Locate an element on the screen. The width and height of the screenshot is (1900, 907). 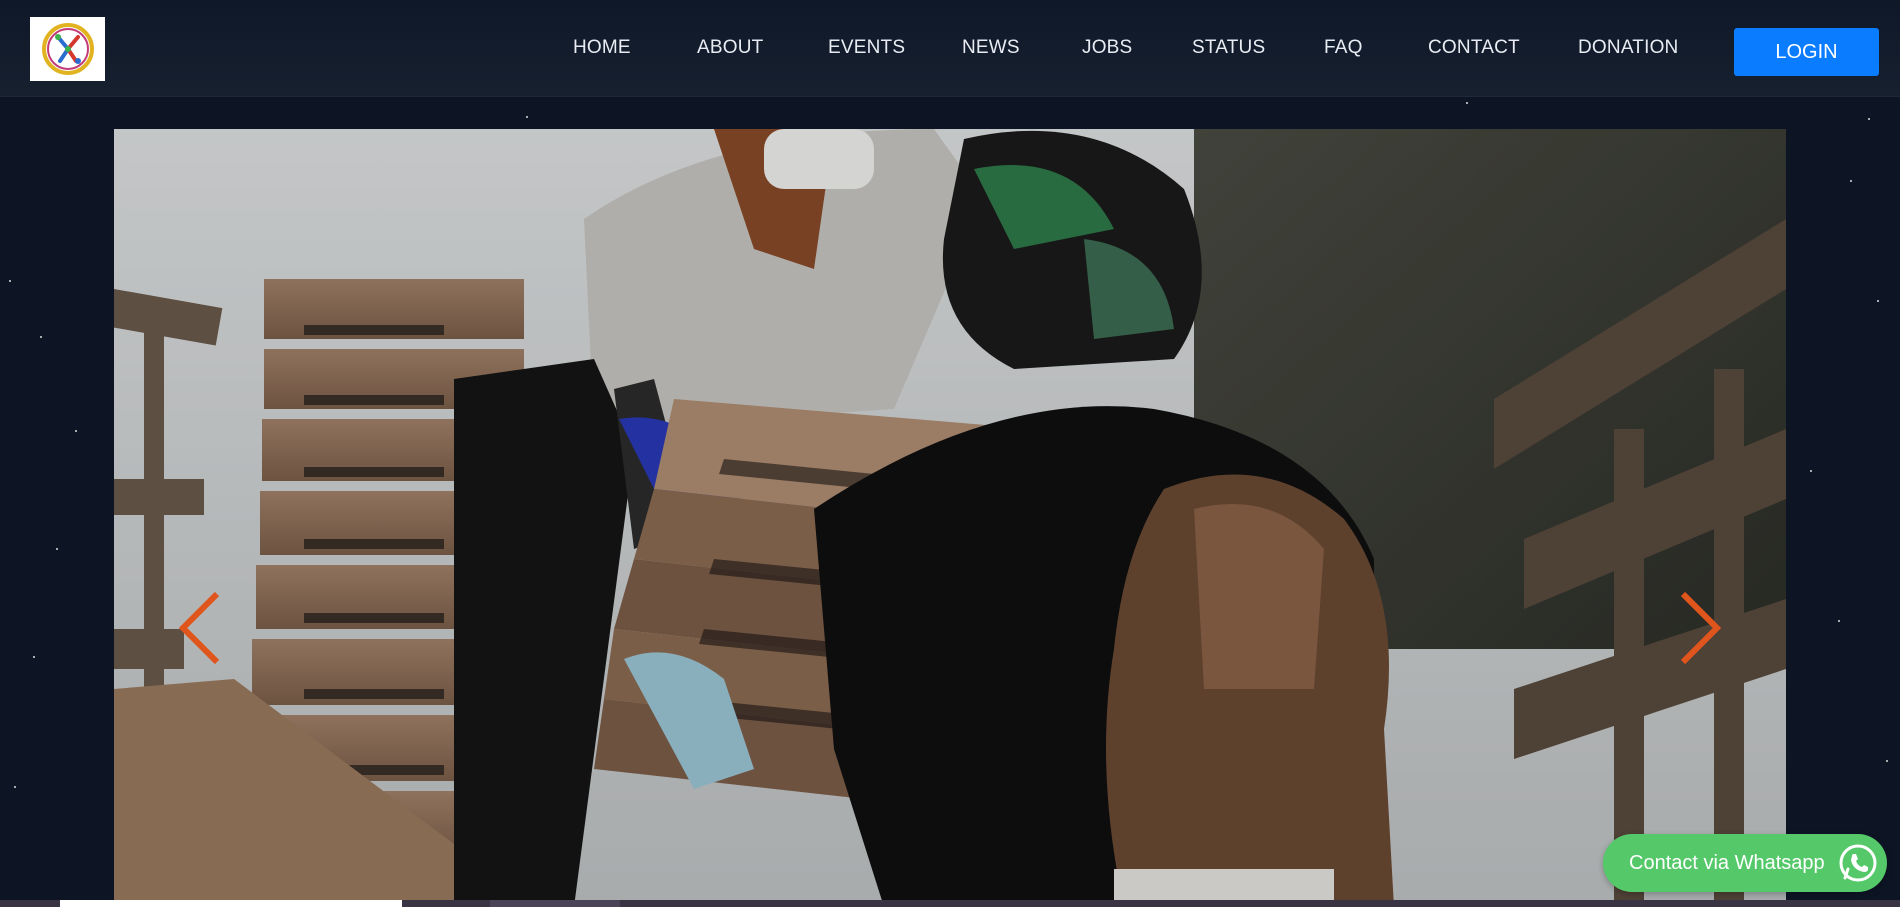
whatsapp-contact-button: Contact via Whatsapp is located at coordinates (1745, 863).